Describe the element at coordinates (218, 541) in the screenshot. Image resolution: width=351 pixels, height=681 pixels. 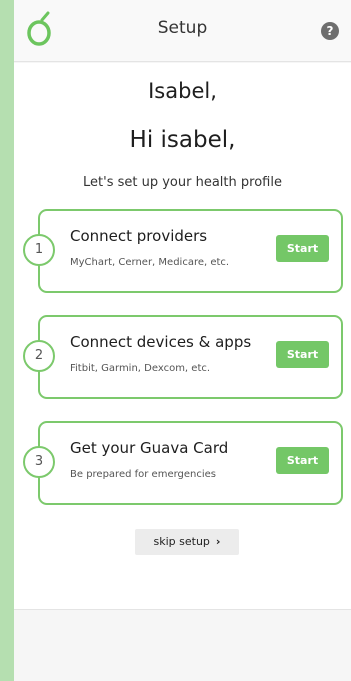
I see `chevron-right-icon: ›` at that location.